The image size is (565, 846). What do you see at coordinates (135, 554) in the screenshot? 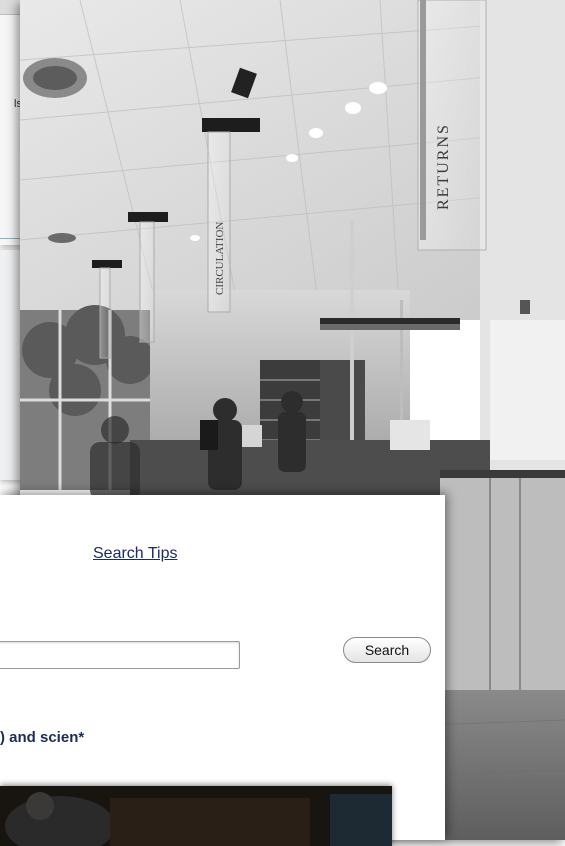
I see `search-tips-link: Search Tips` at bounding box center [135, 554].